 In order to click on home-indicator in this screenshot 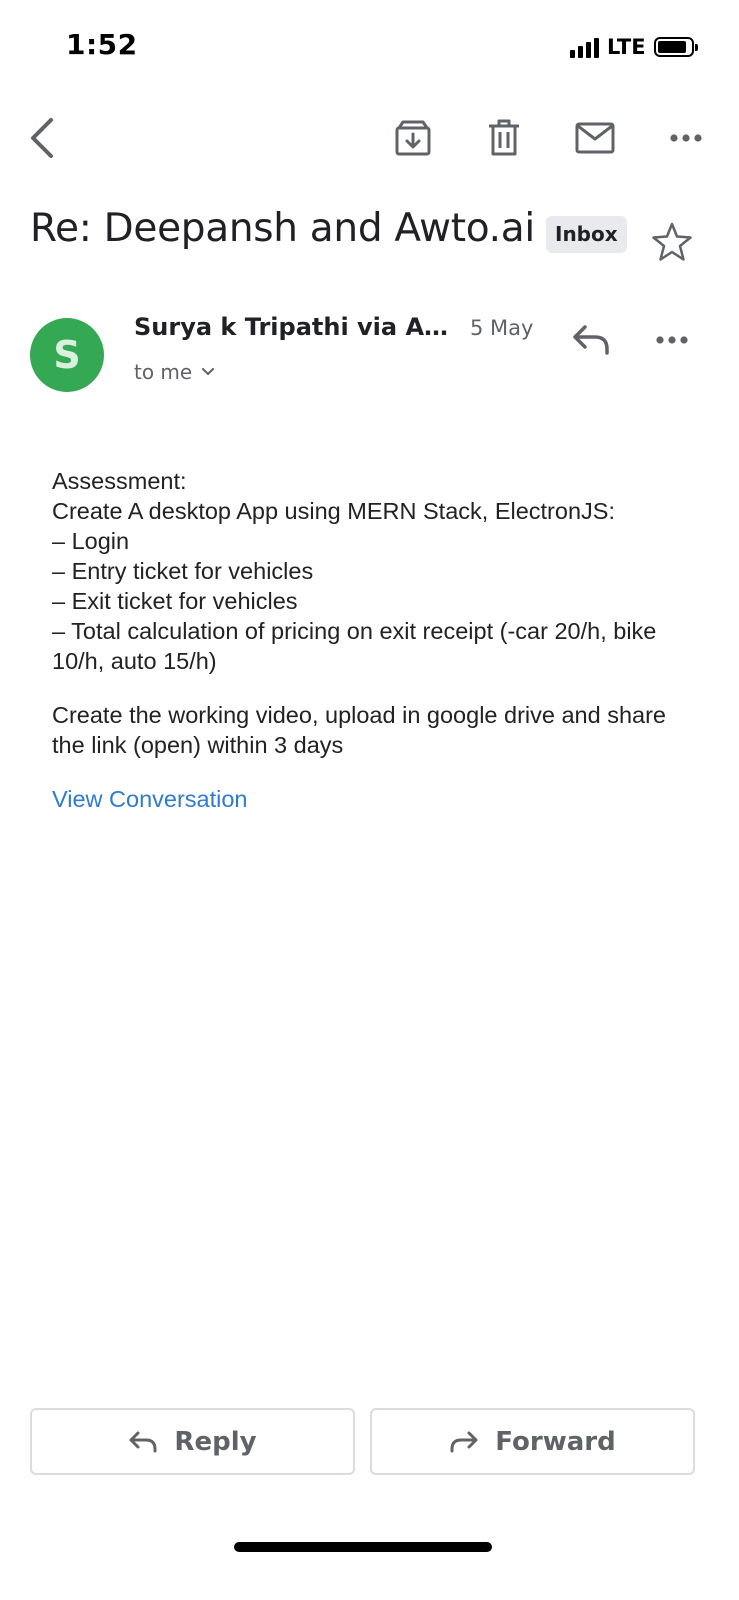, I will do `click(363, 1547)`.